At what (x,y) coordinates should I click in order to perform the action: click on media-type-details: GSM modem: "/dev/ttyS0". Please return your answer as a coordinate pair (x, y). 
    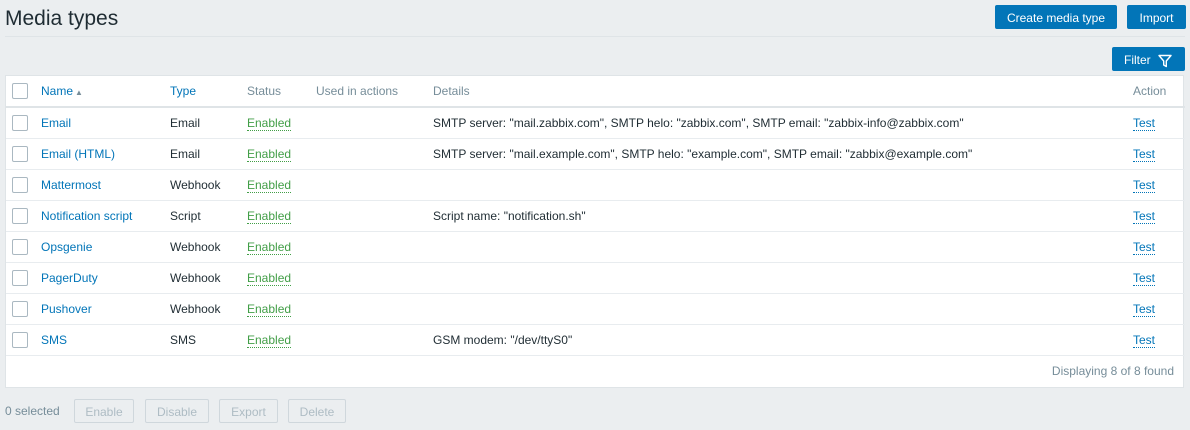
    Looking at the image, I should click on (503, 339).